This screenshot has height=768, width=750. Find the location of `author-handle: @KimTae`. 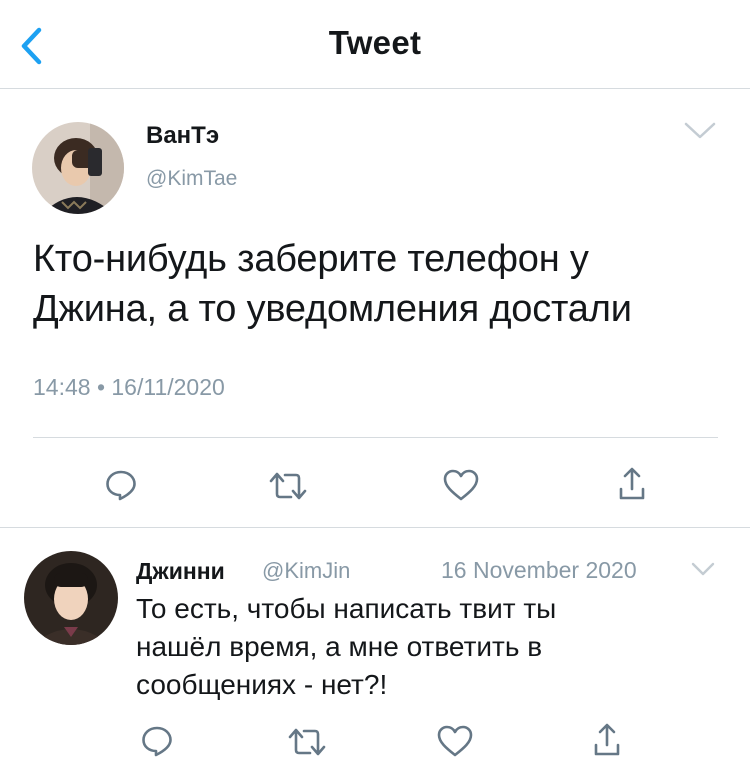

author-handle: @KimTae is located at coordinates (191, 179).